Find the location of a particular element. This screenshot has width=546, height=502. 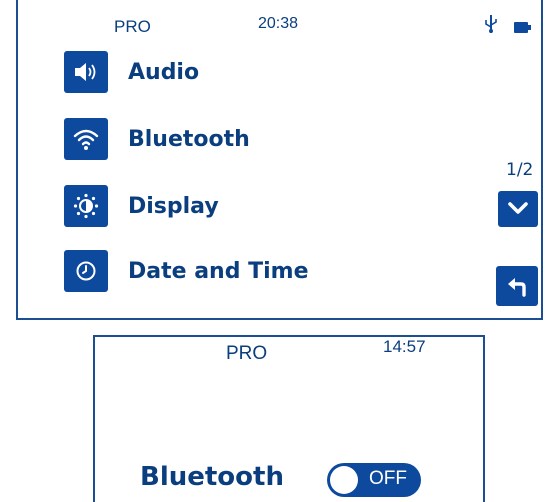

page-down-button is located at coordinates (518, 209).